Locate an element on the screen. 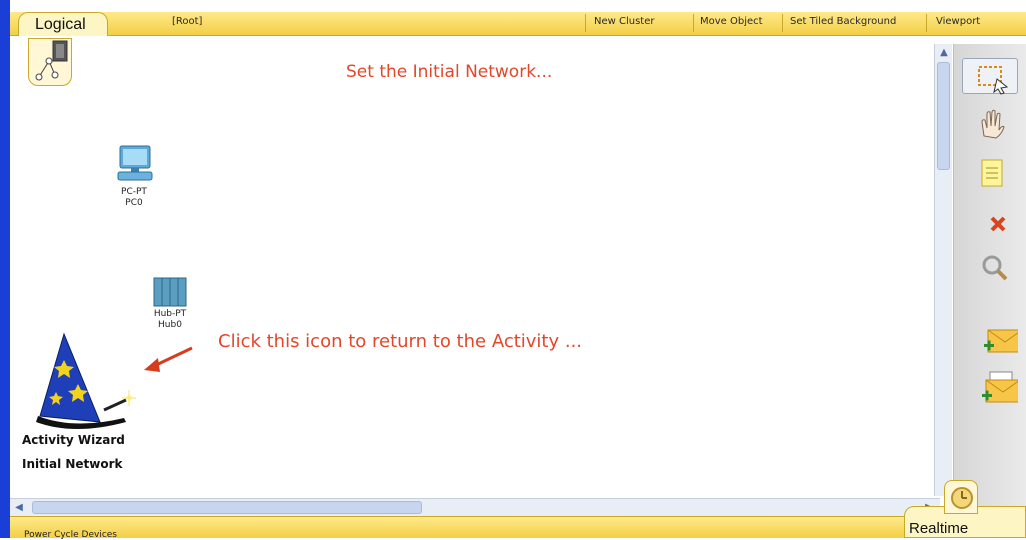 Image resolution: width=1026 pixels, height=540 pixels. zoom-icon is located at coordinates (995, 268).